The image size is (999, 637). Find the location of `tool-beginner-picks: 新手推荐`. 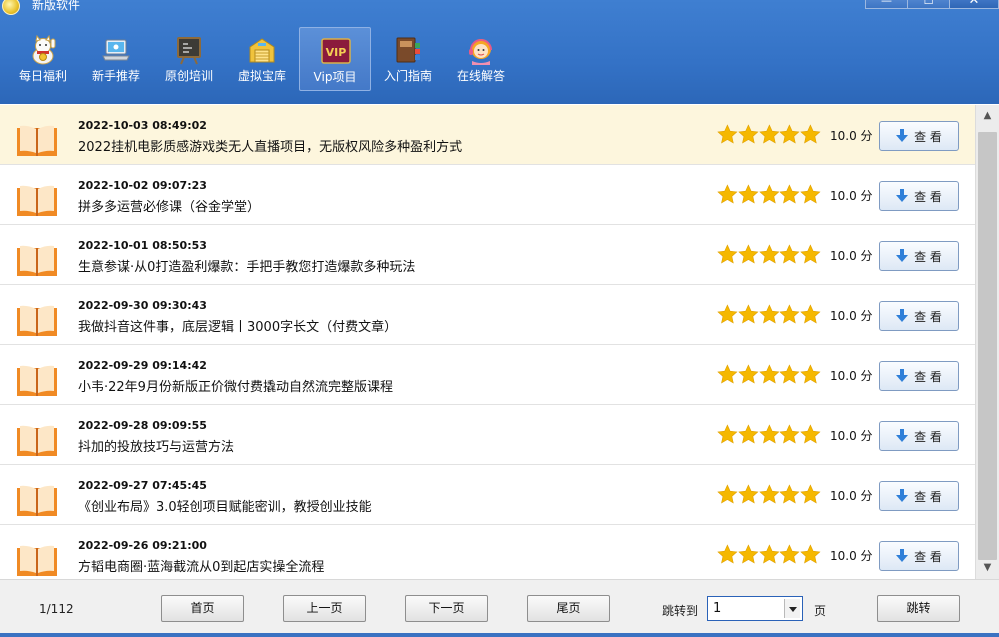

tool-beginner-picks: 新手推荐 is located at coordinates (116, 59).